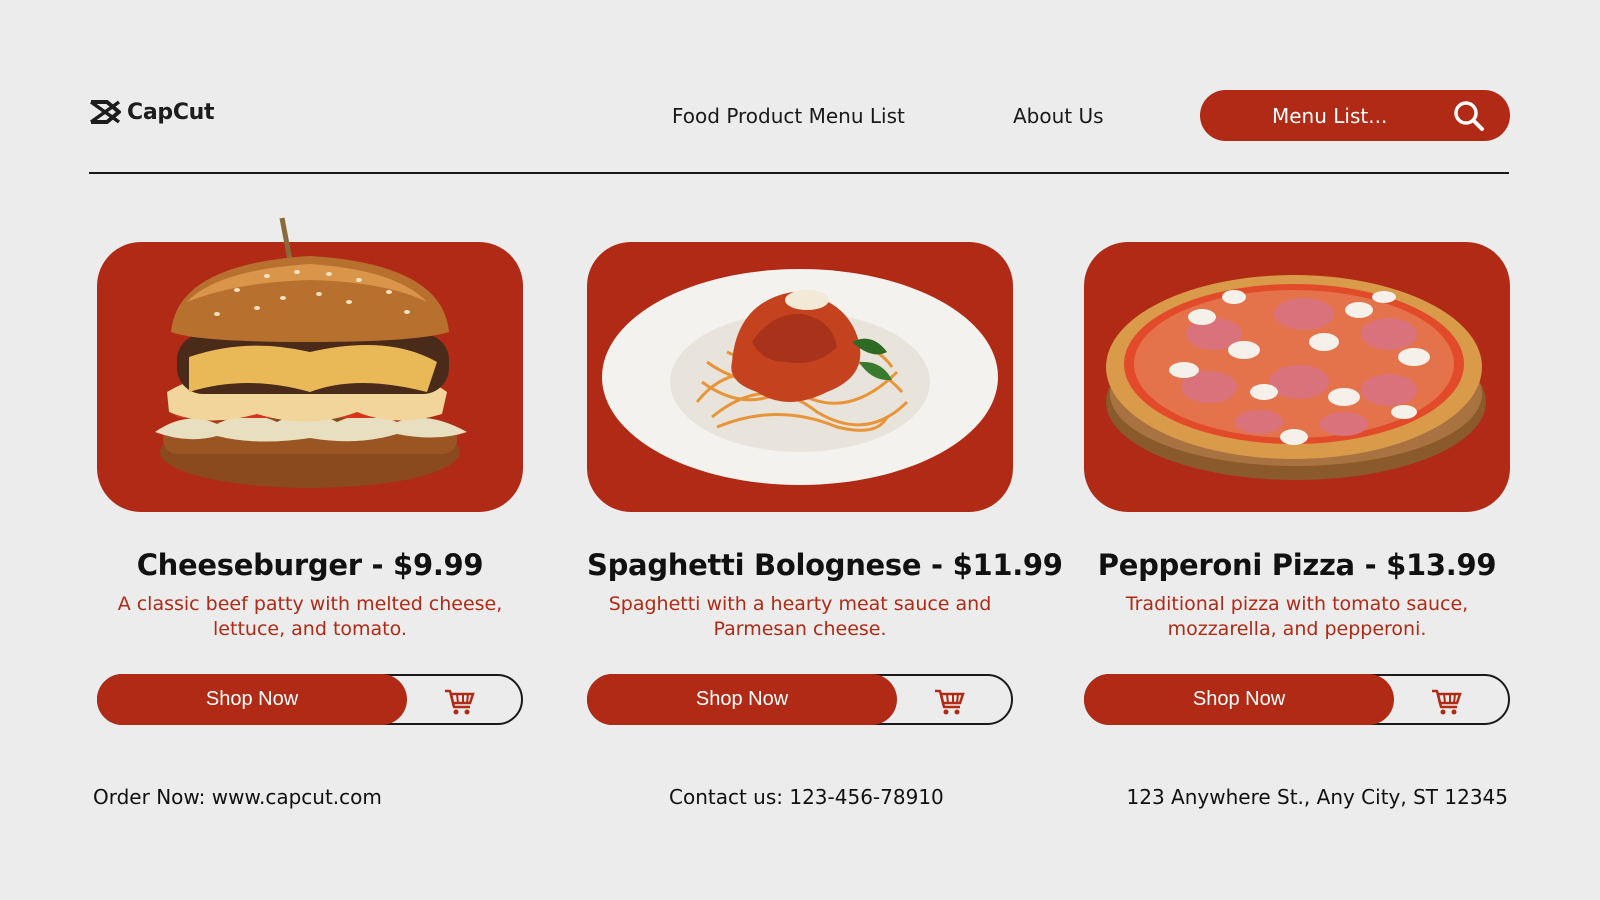  What do you see at coordinates (310, 565) in the screenshot?
I see `product-title: Cheeseburger - $9.99` at bounding box center [310, 565].